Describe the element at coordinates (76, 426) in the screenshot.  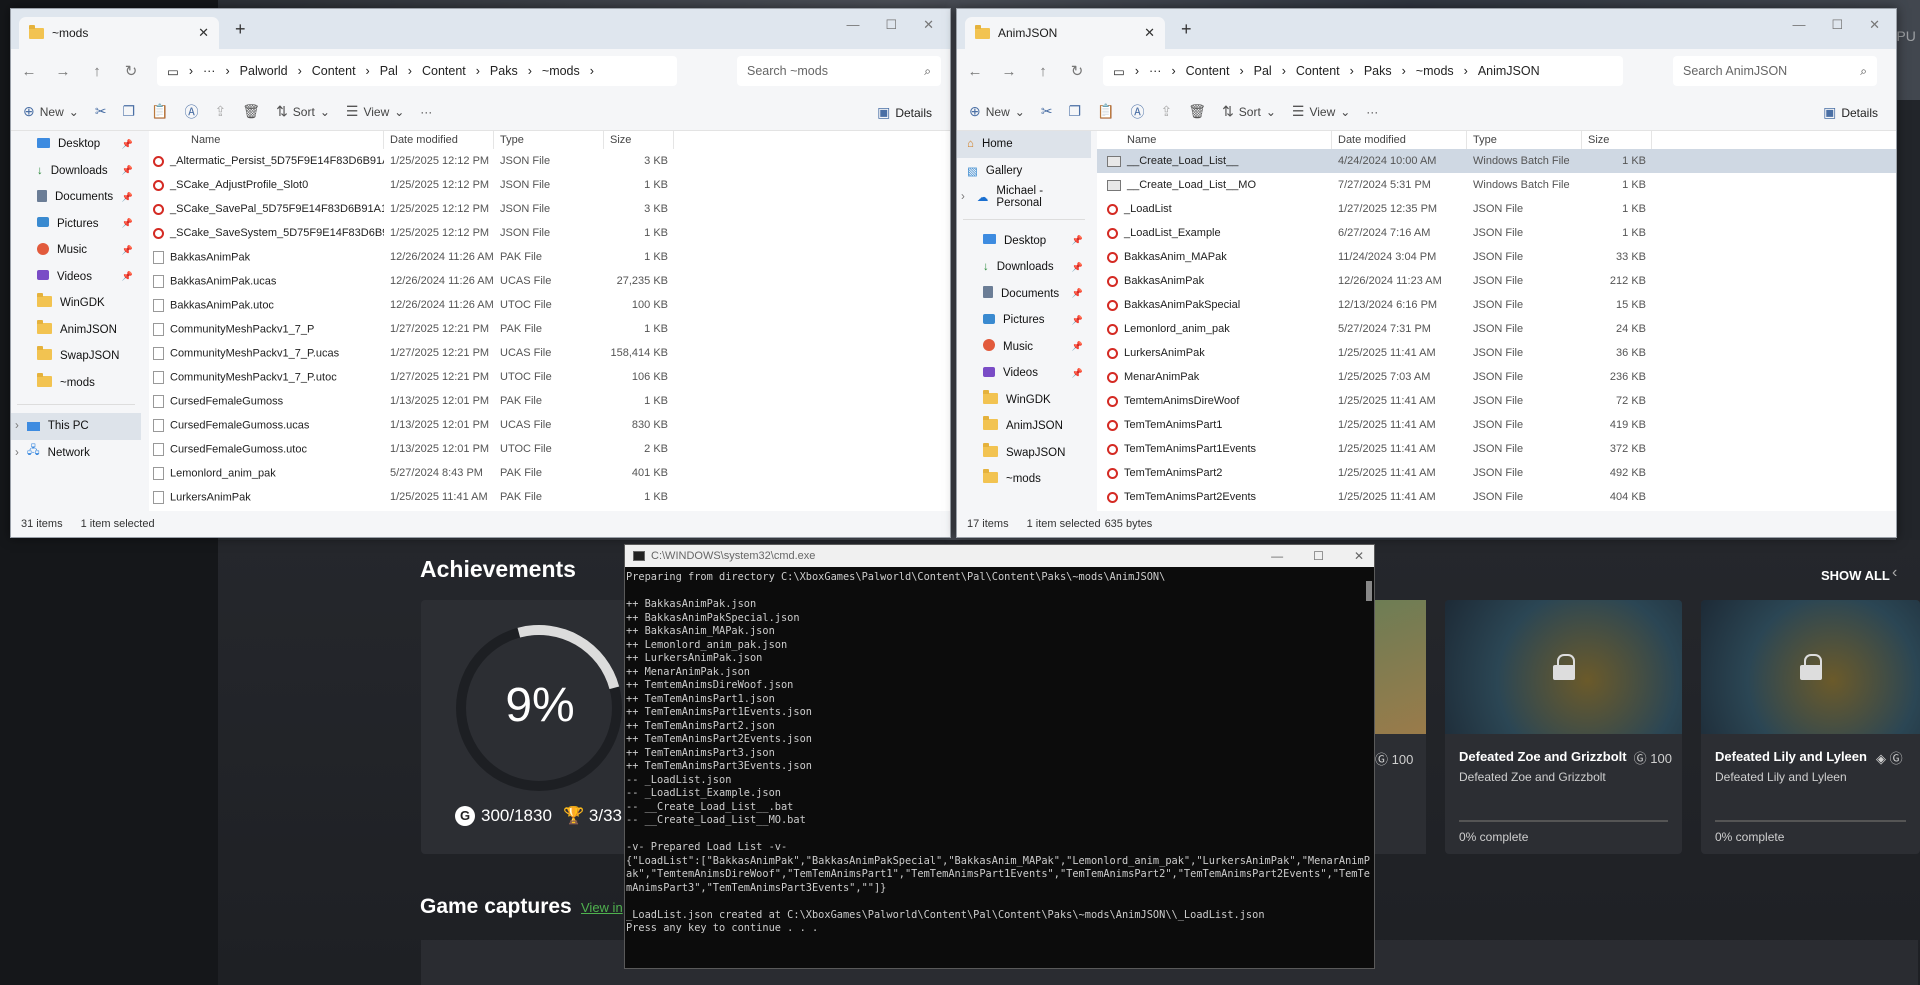
I see `sidebar-item-this-pc: › This PC` at that location.